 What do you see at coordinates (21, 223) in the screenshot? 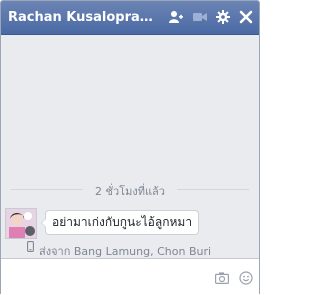
I see `sender-avatar` at bounding box center [21, 223].